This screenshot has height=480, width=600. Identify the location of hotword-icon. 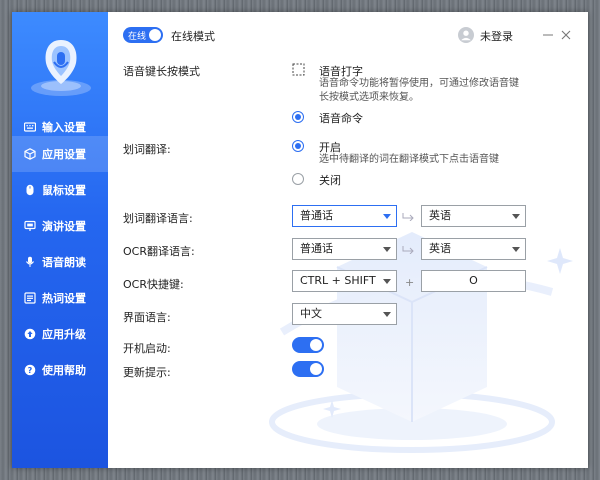
(30, 298).